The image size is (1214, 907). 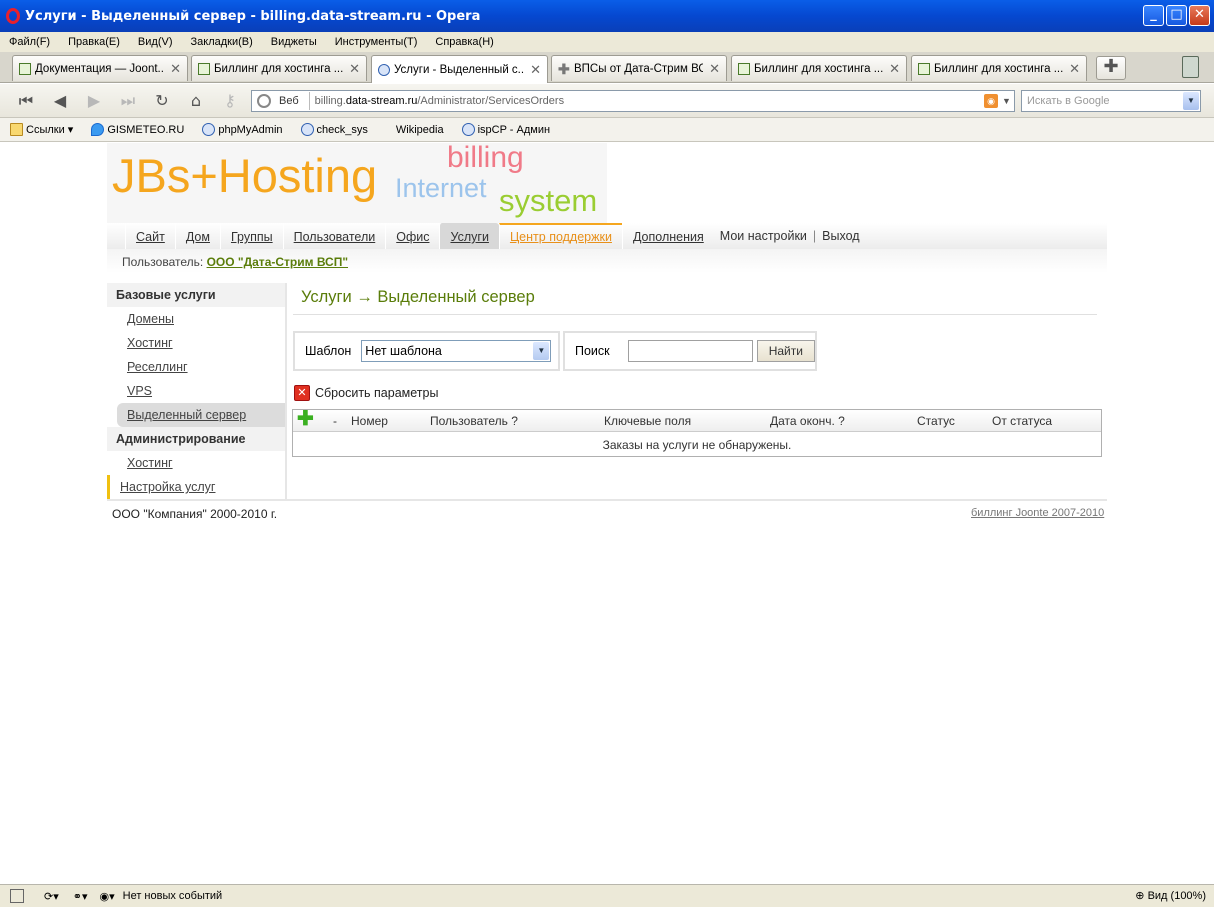 I want to click on nav-office: Офис, so click(x=412, y=236).